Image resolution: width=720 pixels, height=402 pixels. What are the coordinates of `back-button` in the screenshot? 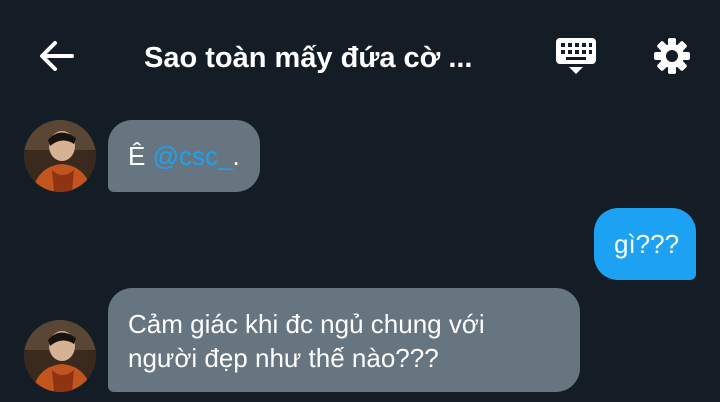 It's located at (56, 58).